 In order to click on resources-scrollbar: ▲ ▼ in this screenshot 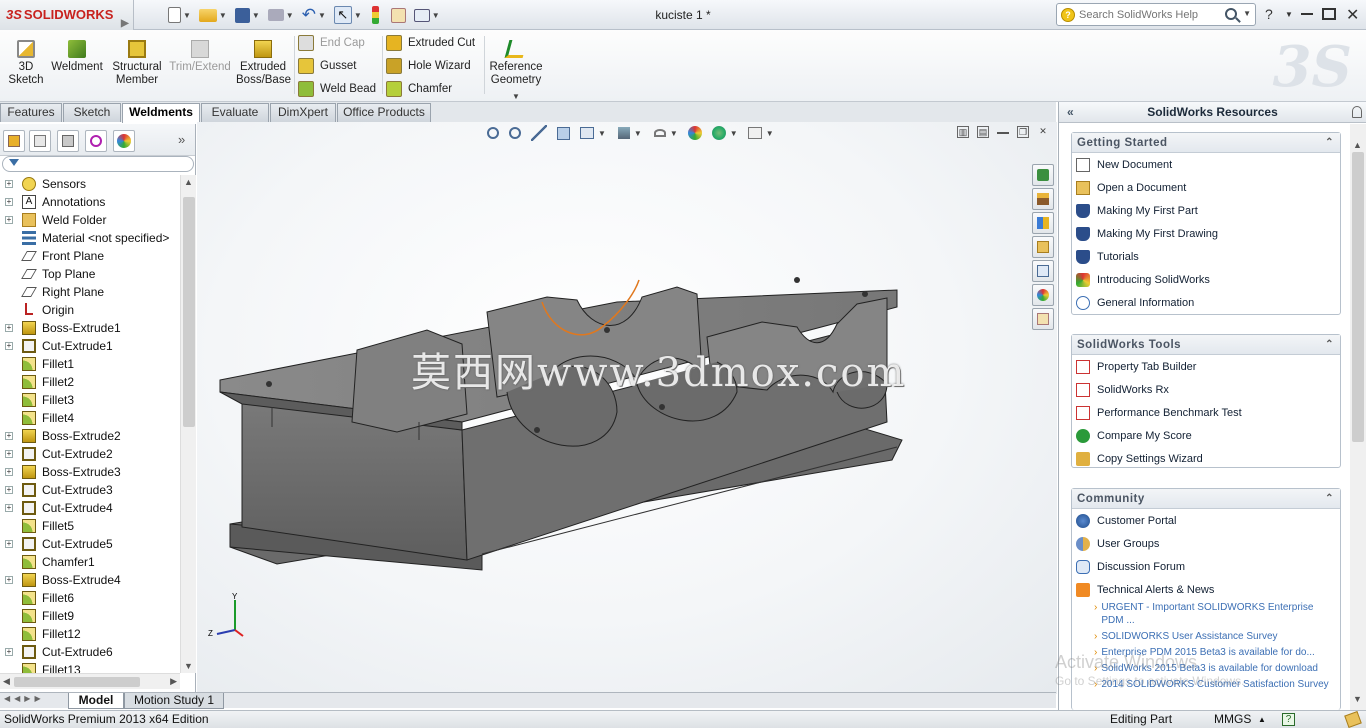, I will do `click(1358, 417)`.